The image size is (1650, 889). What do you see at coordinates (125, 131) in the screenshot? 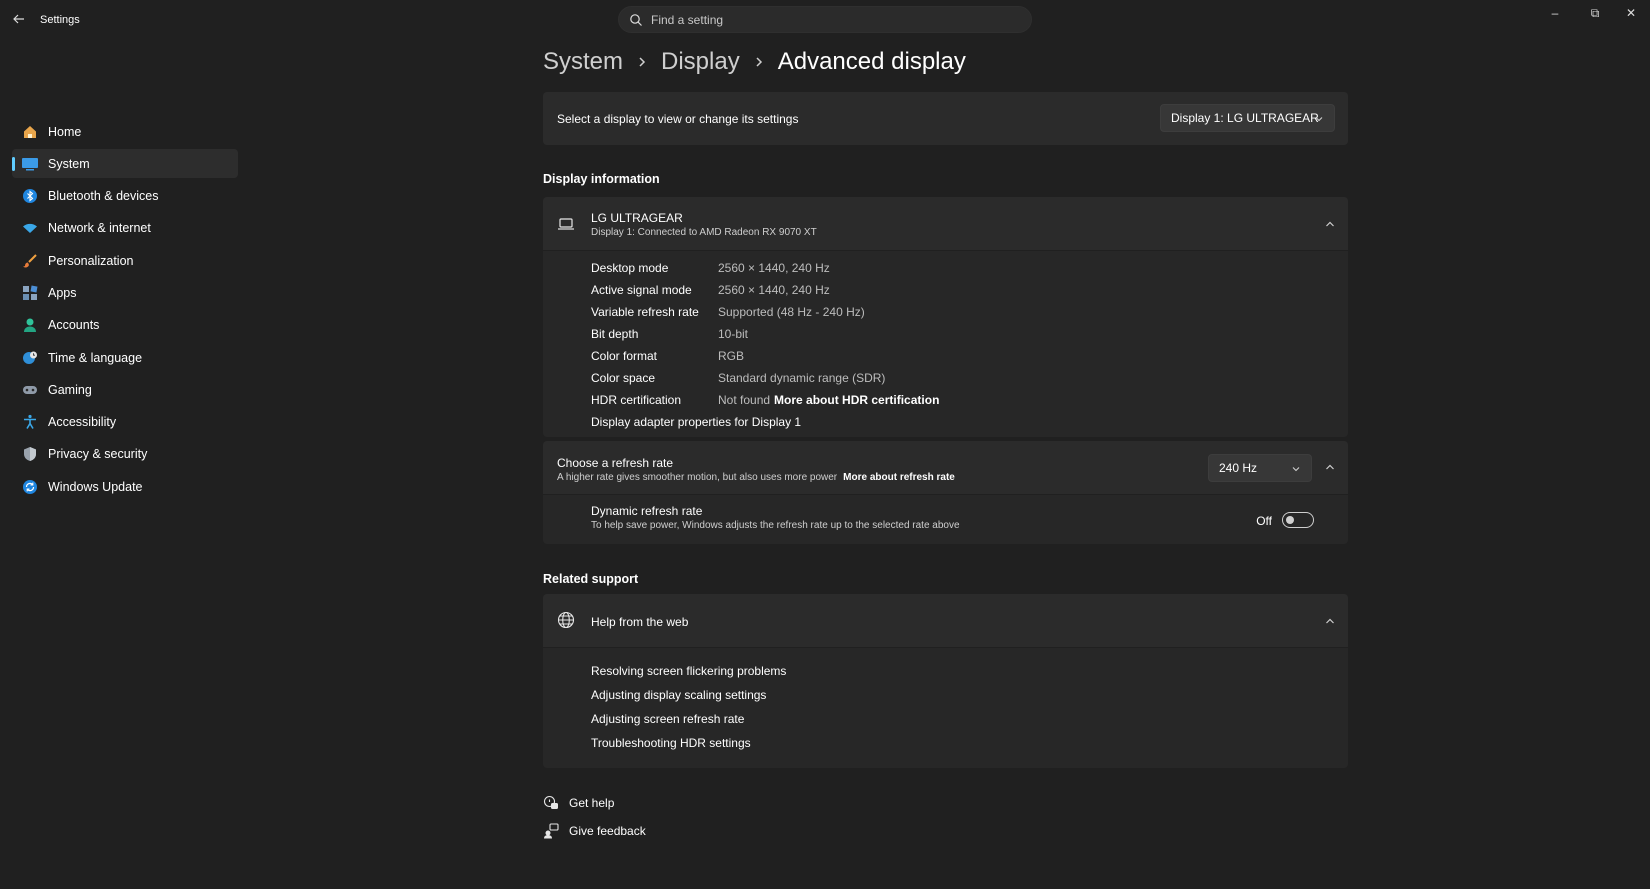
I see `sidebar-item-home: Home` at bounding box center [125, 131].